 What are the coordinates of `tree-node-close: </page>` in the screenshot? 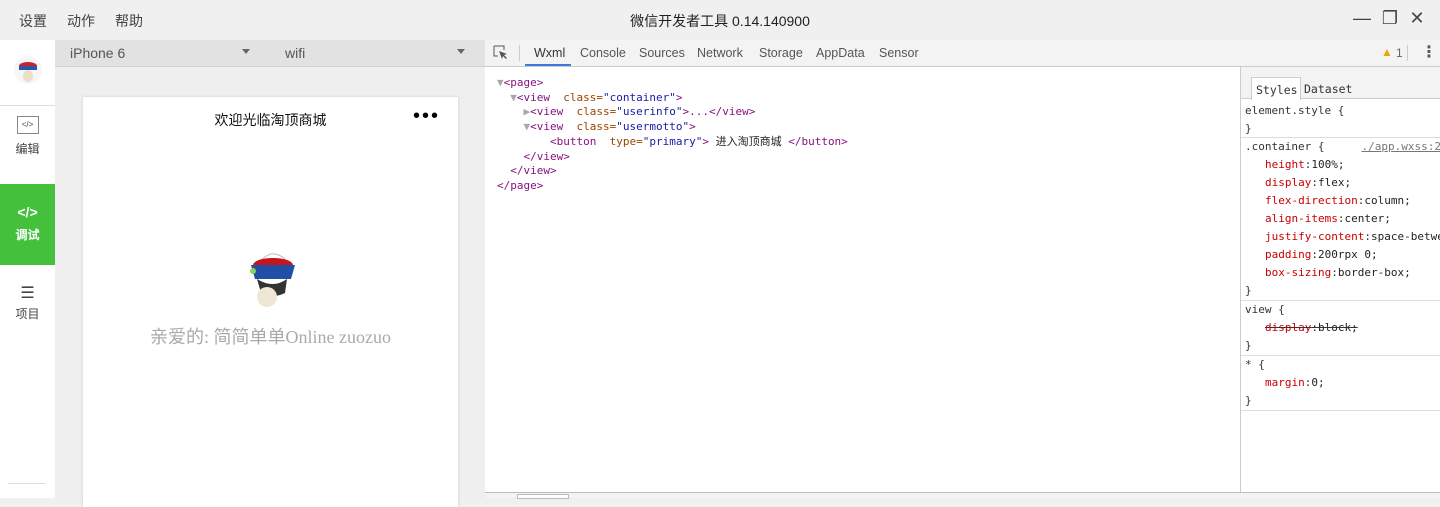 It's located at (520, 185).